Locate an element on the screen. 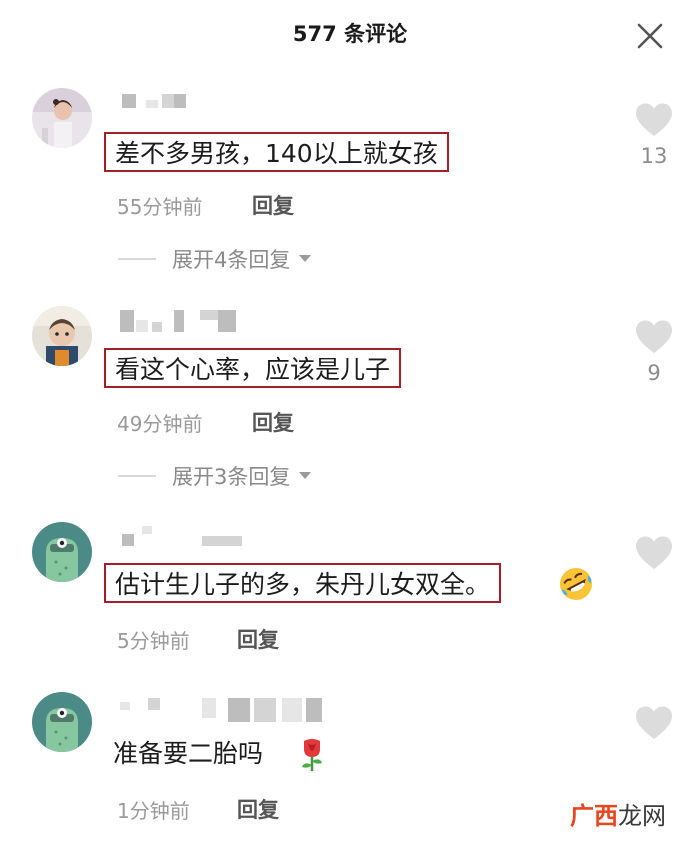 The height and width of the screenshot is (841, 700). close-button is located at coordinates (650, 36).